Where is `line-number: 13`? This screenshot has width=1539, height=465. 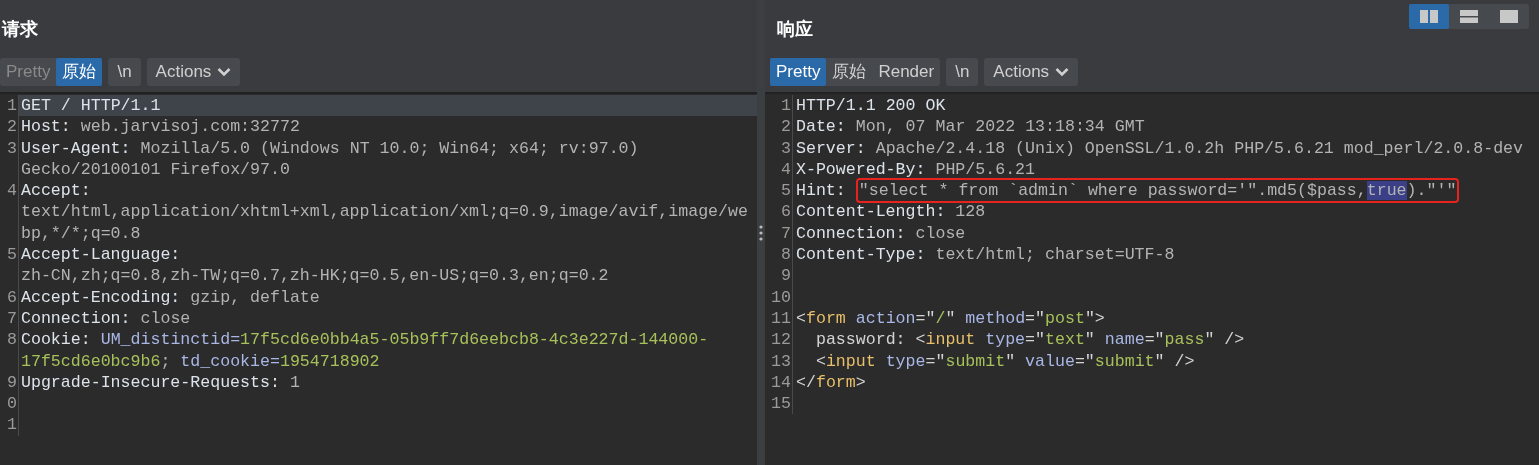
line-number: 13 is located at coordinates (779, 361).